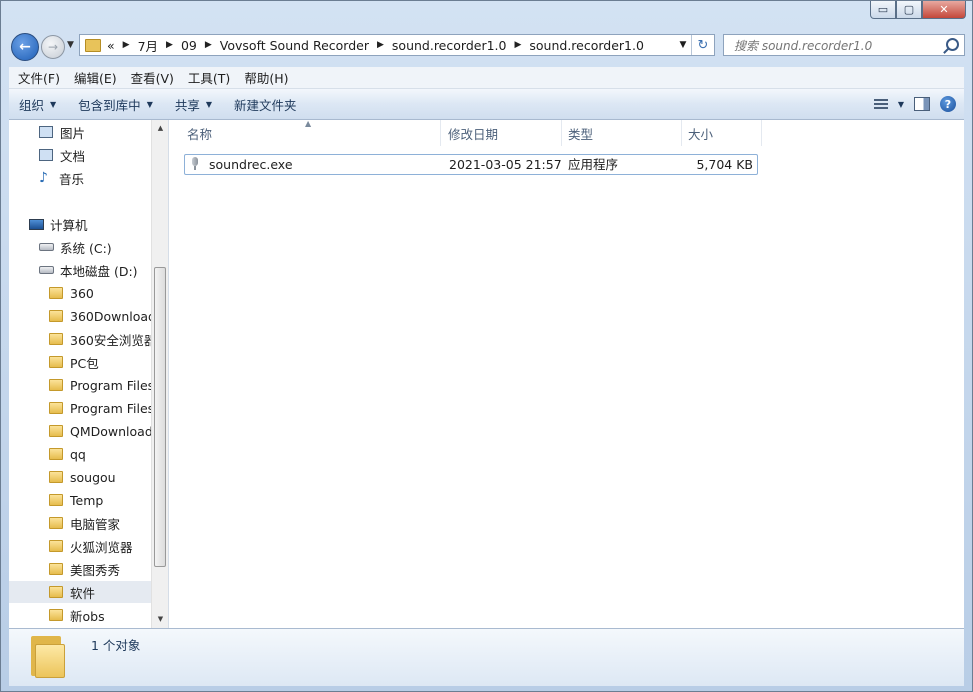 The width and height of the screenshot is (973, 692). Describe the element at coordinates (883, 10) in the screenshot. I see `minimize-button: ▭` at that location.